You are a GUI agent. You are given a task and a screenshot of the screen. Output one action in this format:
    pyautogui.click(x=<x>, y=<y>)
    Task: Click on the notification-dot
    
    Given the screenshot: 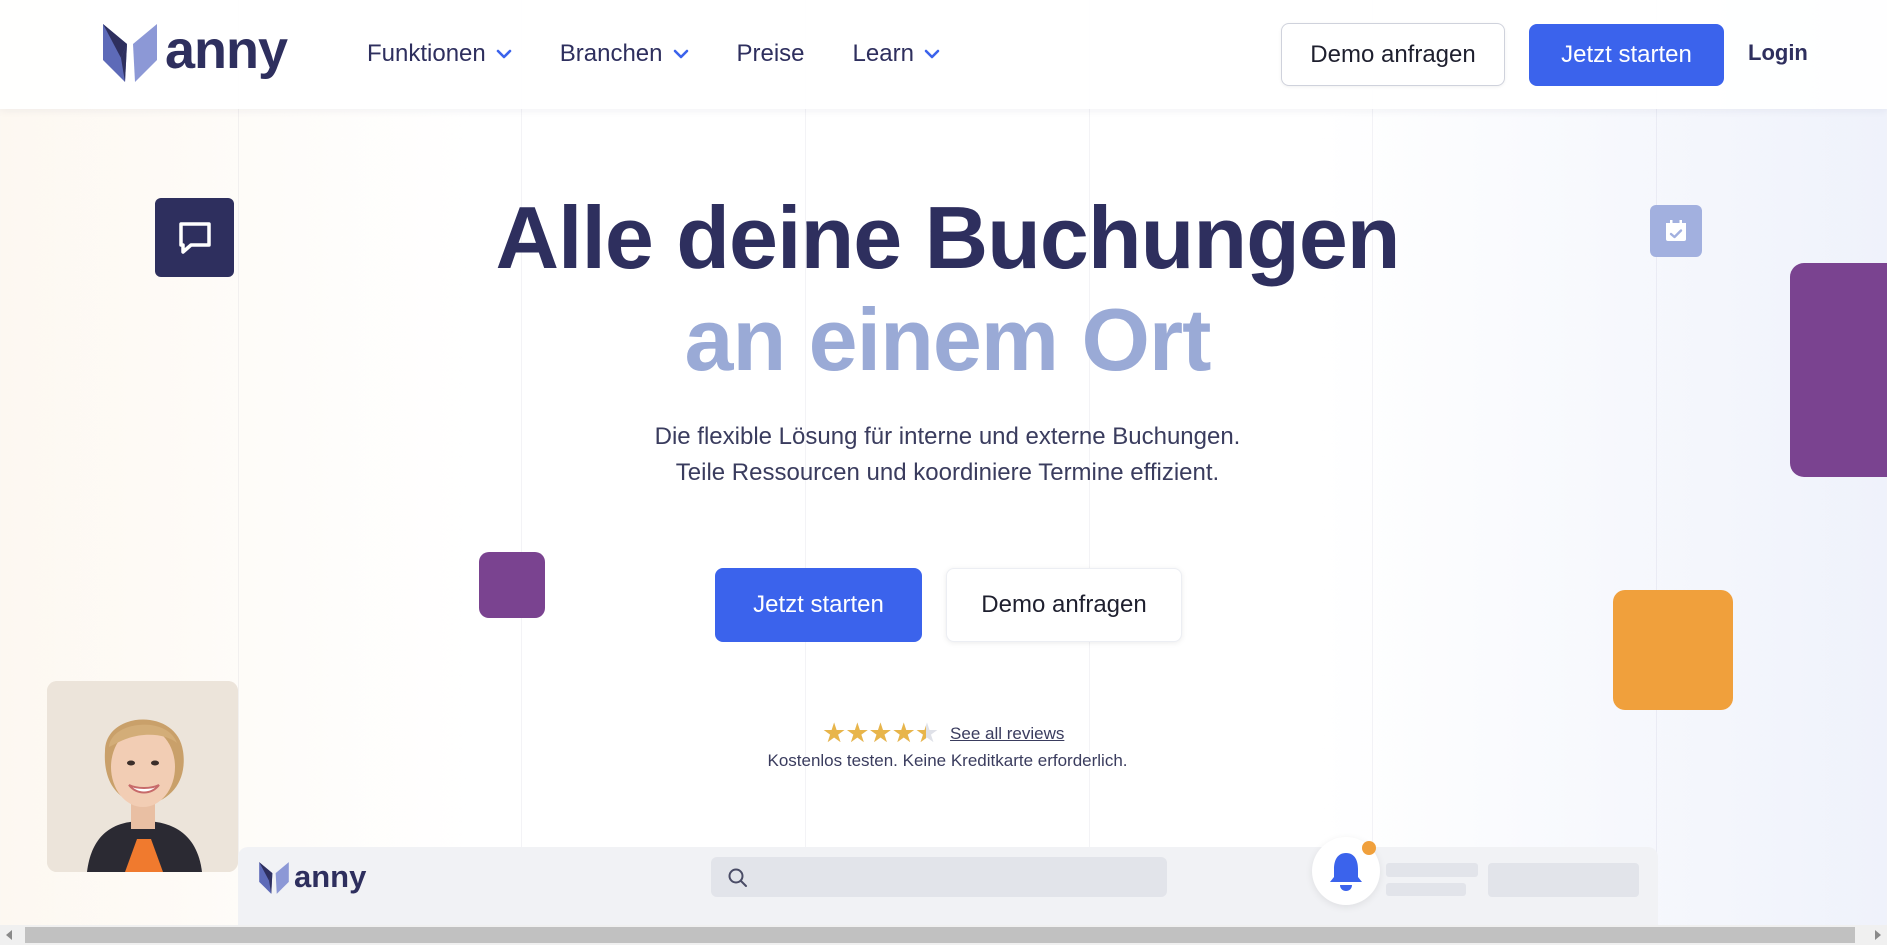 What is the action you would take?
    pyautogui.click(x=1369, y=848)
    